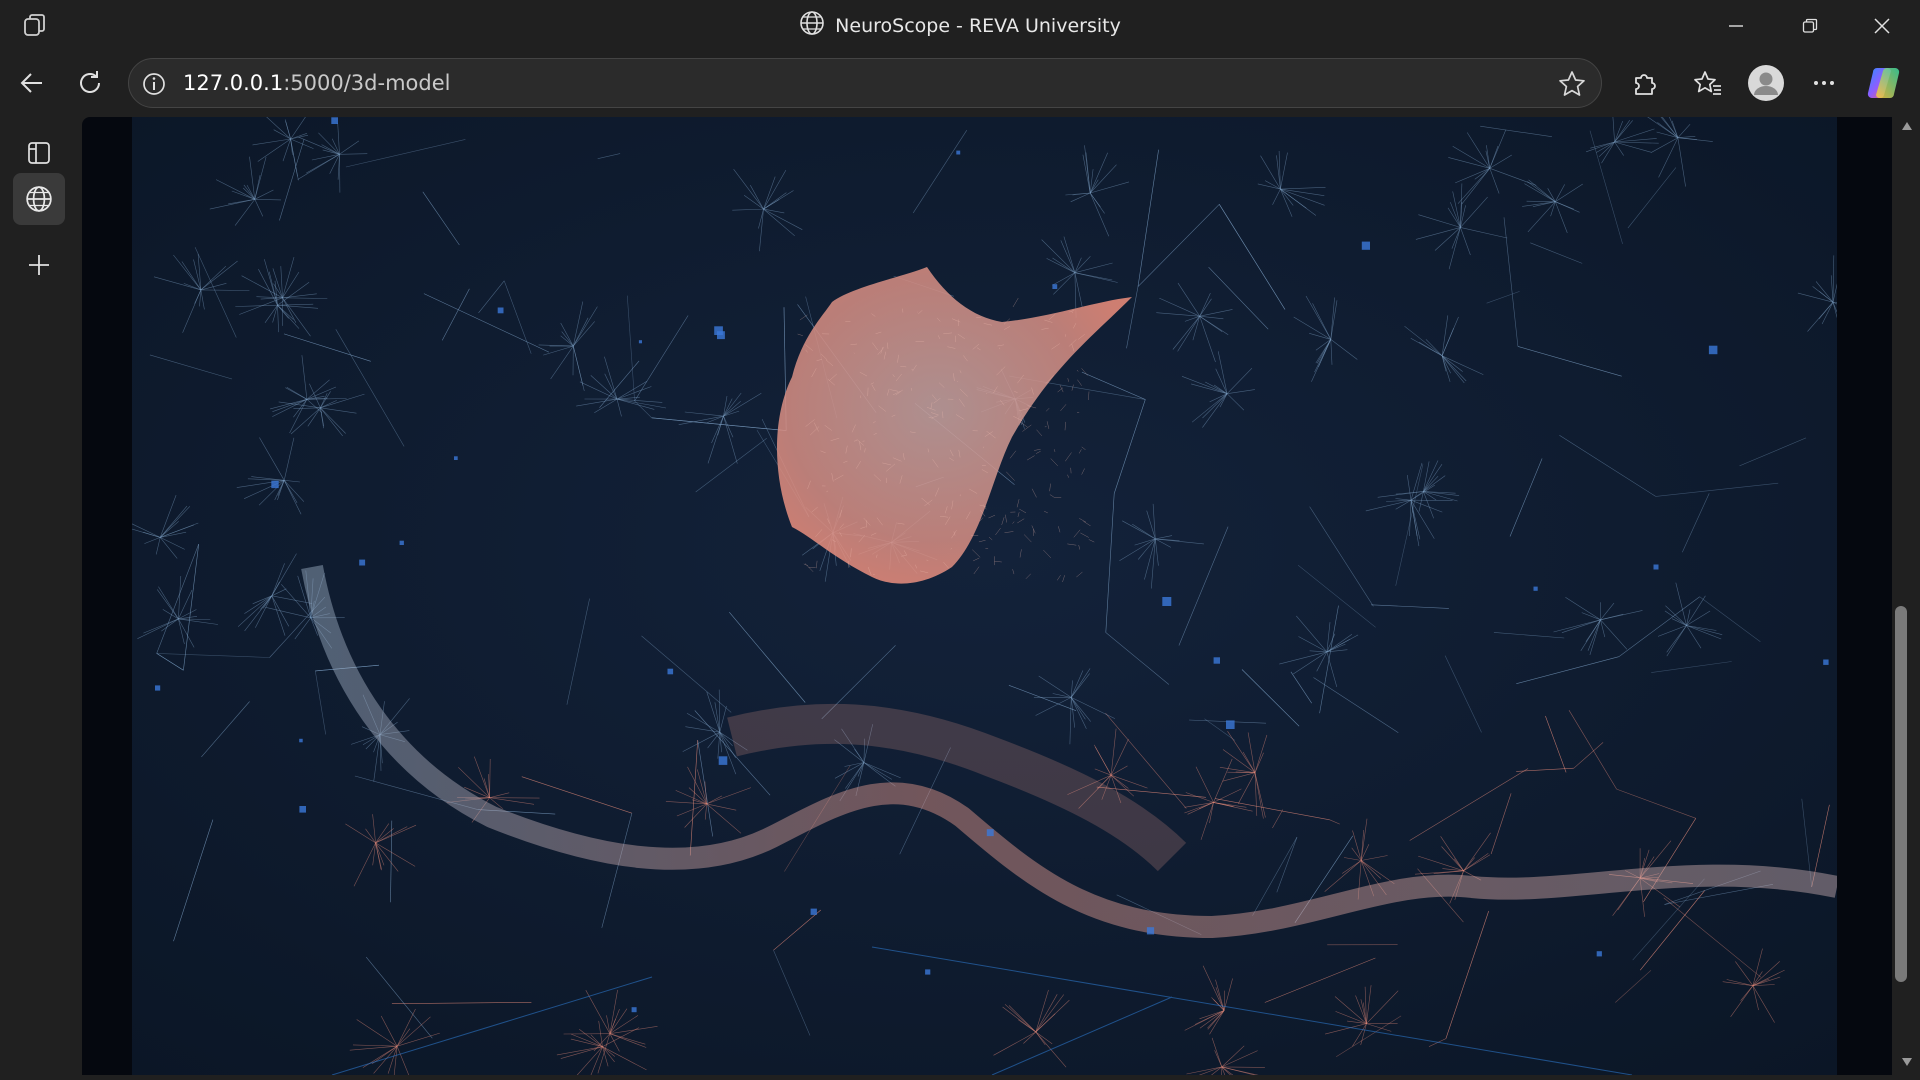 This screenshot has width=1920, height=1080. I want to click on vertical-tabs-sidebar, so click(39, 598).